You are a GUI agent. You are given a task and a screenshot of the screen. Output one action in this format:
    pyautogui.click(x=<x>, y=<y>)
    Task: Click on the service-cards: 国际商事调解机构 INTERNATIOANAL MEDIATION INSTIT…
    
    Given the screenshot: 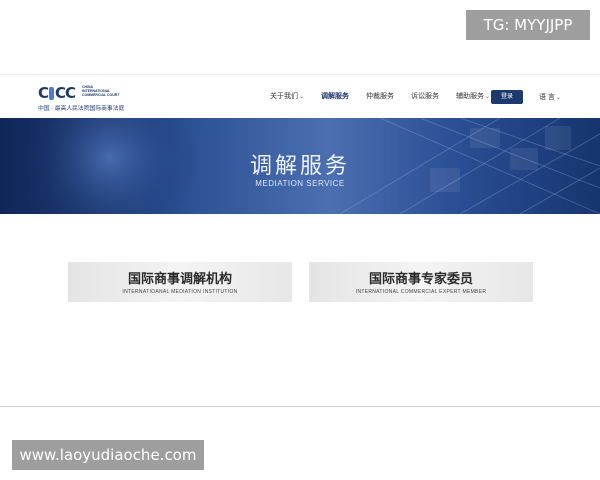 What is the action you would take?
    pyautogui.click(x=300, y=281)
    